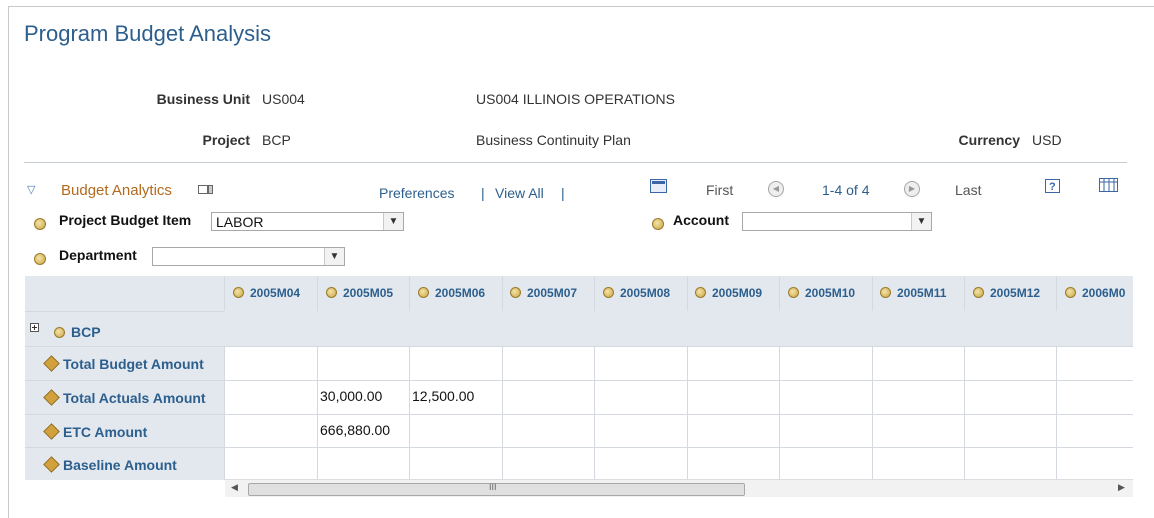 This screenshot has height=518, width=1154. I want to click on project-value: BCP, so click(276, 140).